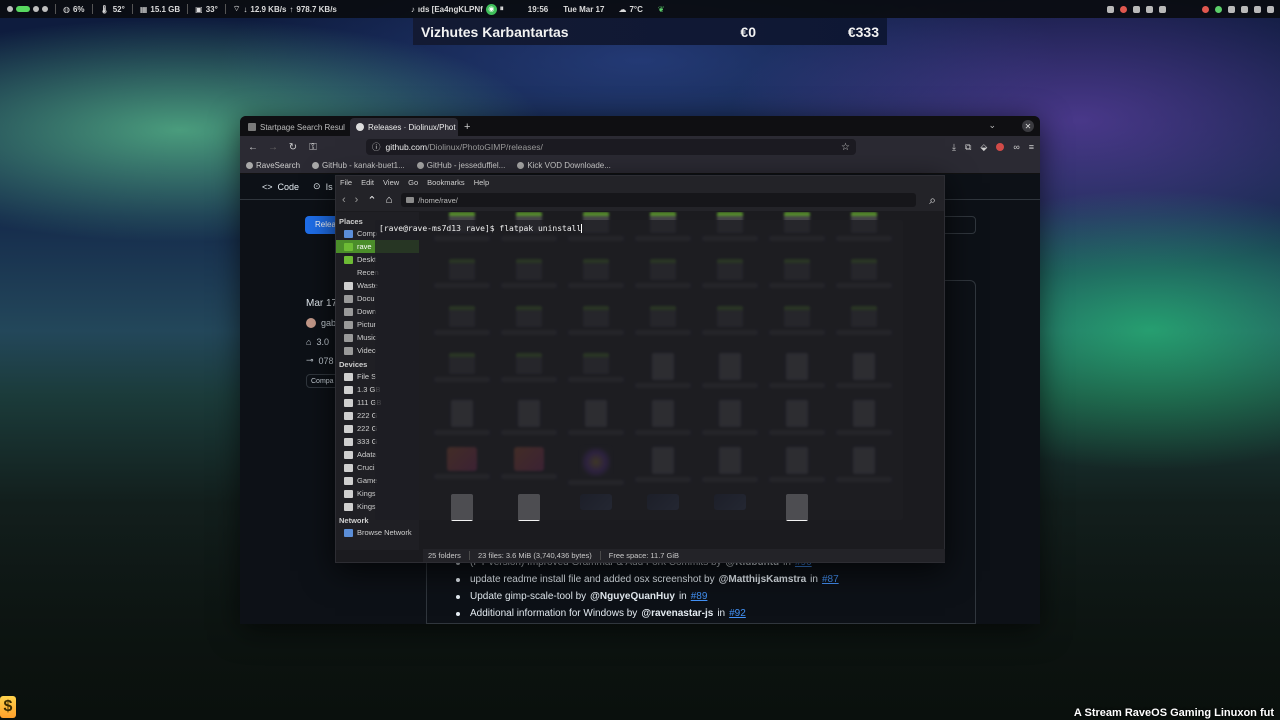 The image size is (1280, 720). What do you see at coordinates (457, 9) in the screenshot?
I see `media-player: ♪ ıds [Ea4ngKLPNf ◉ ⏸` at bounding box center [457, 9].